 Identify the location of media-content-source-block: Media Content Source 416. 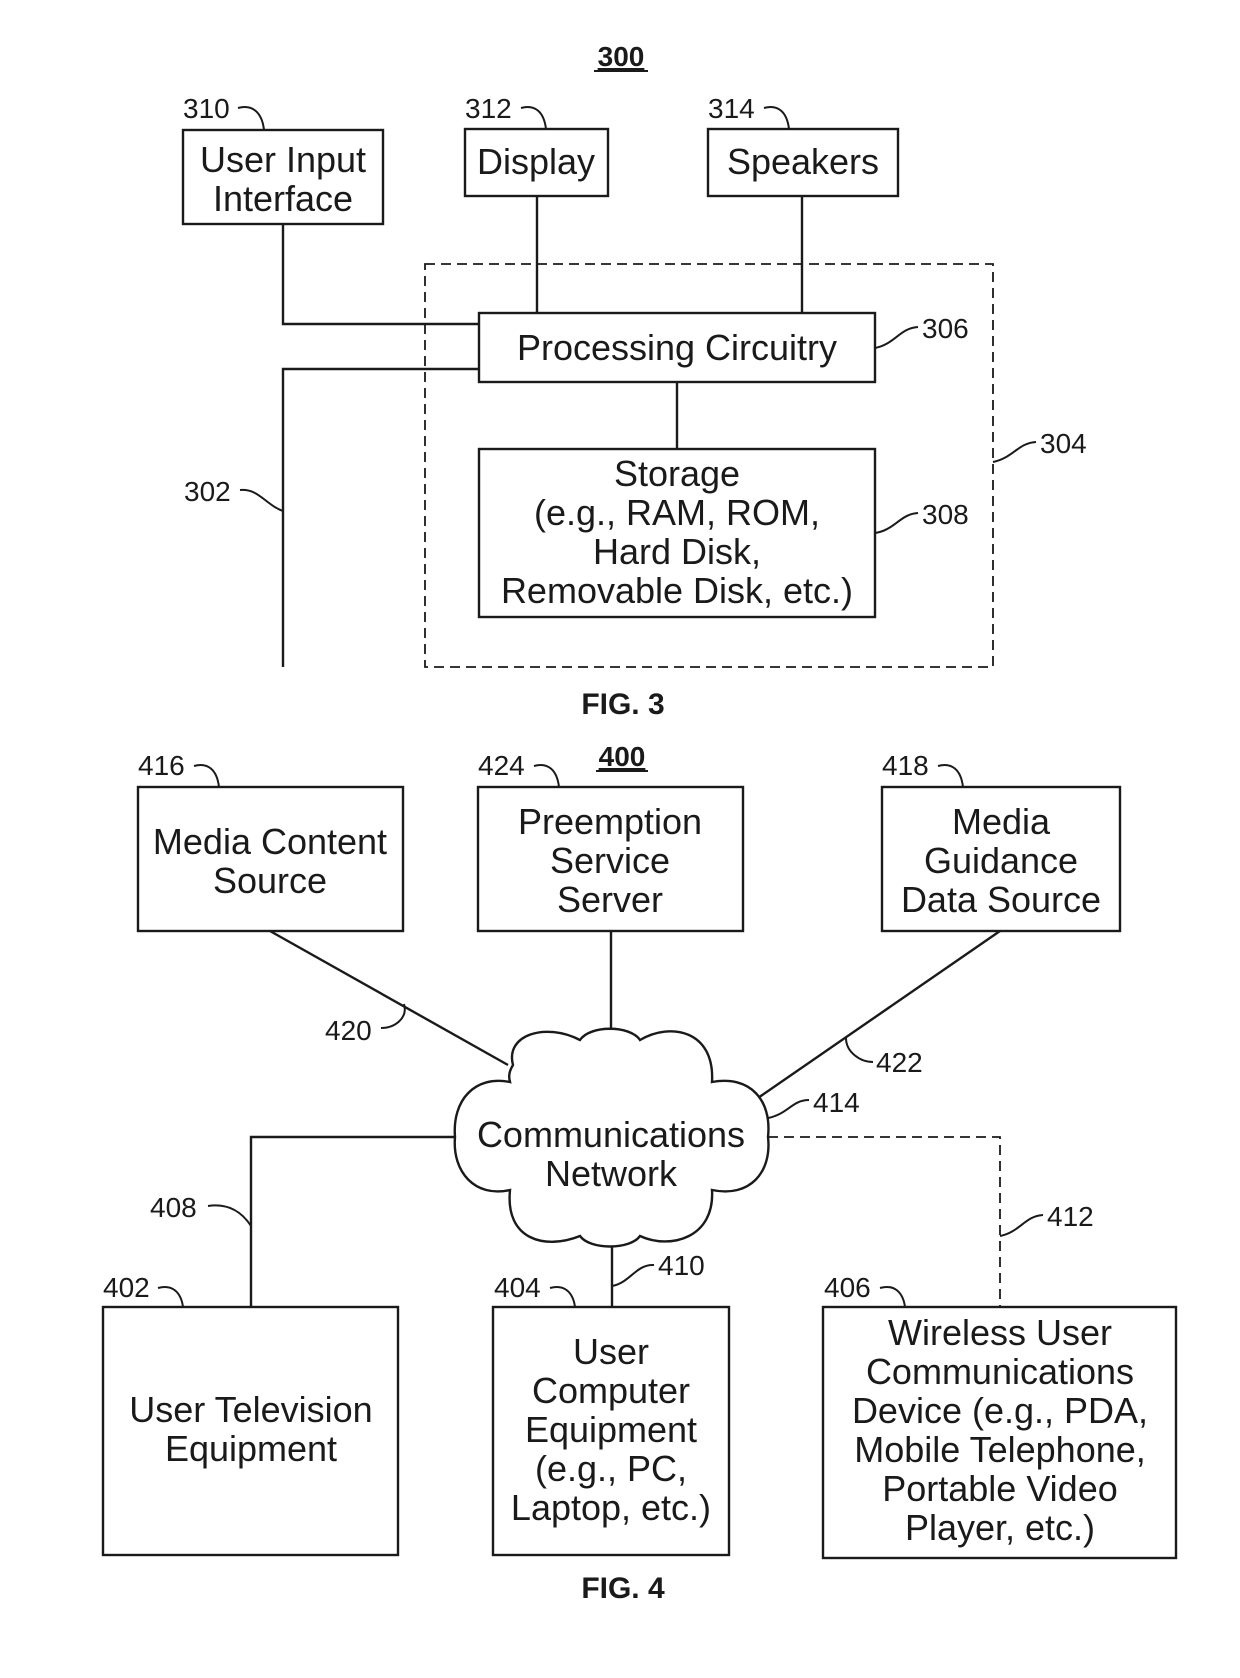
(270, 841).